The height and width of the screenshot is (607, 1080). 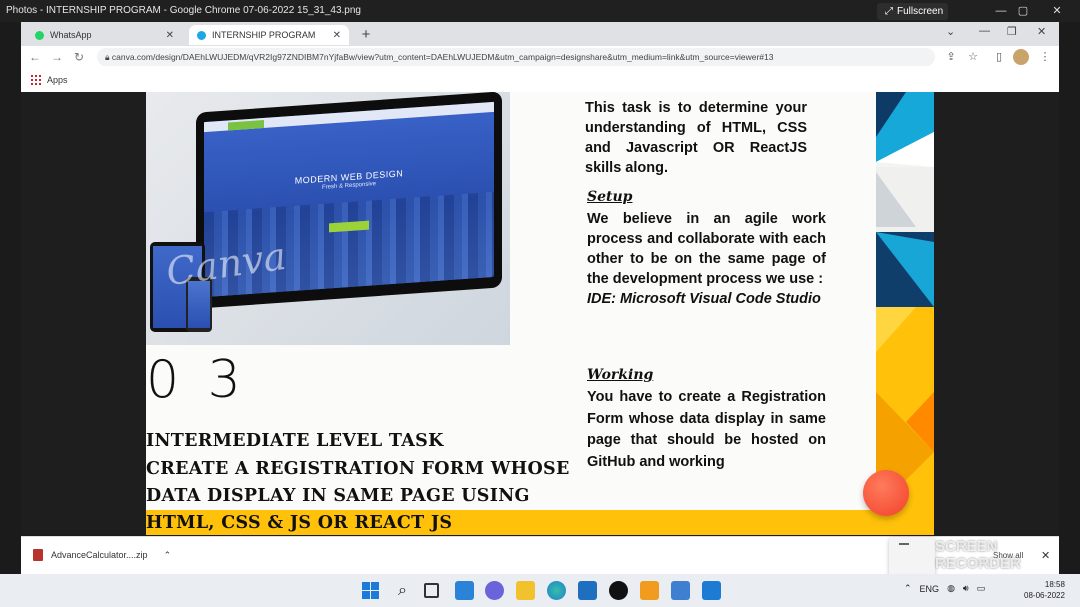 What do you see at coordinates (431, 590) in the screenshot?
I see `task-view-icon` at bounding box center [431, 590].